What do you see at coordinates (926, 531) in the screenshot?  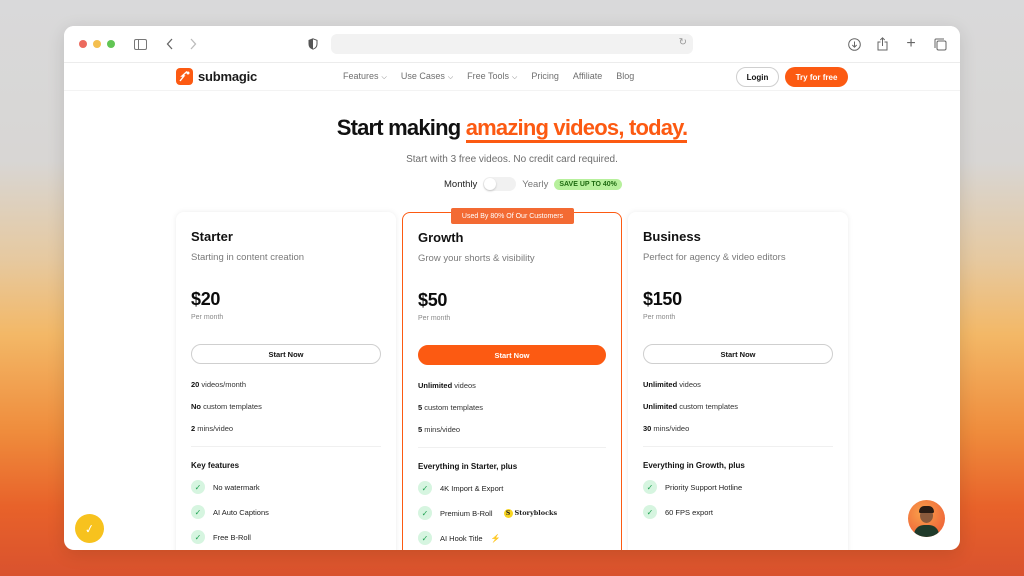 I see `avatar-body` at bounding box center [926, 531].